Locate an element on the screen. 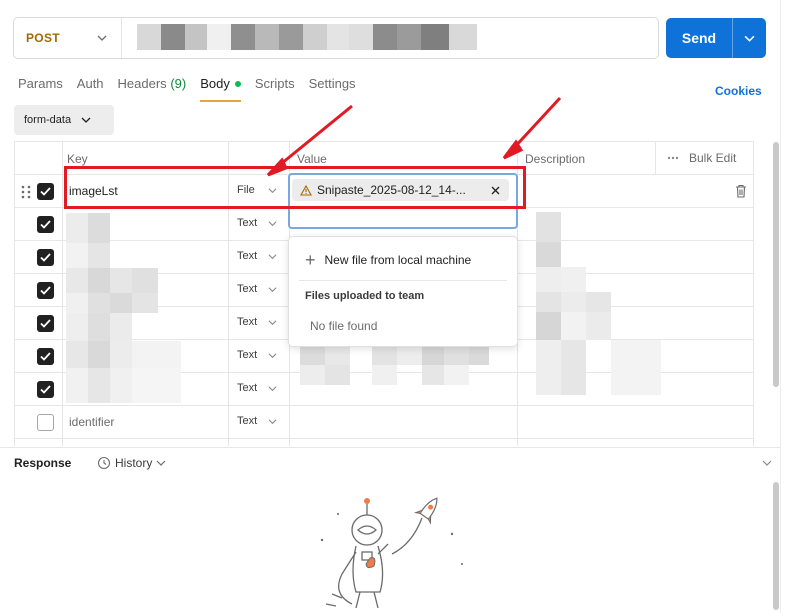 Image resolution: width=796 pixels, height=613 pixels. tab-params: Params is located at coordinates (40, 89).